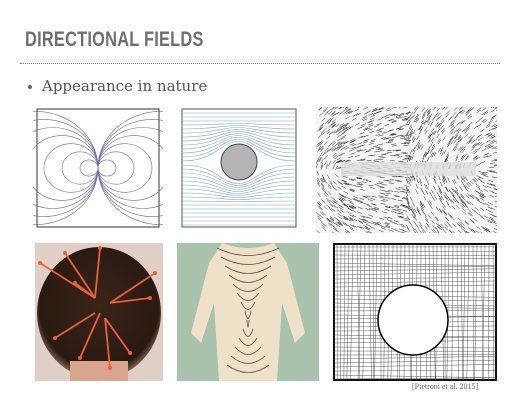  What do you see at coordinates (30, 87) in the screenshot?
I see `bullet-icon` at bounding box center [30, 87].